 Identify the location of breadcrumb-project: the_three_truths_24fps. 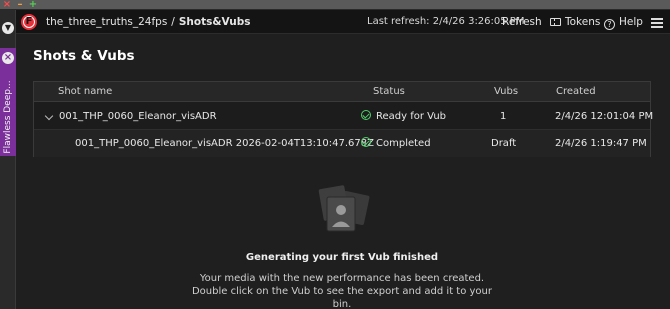
(106, 22).